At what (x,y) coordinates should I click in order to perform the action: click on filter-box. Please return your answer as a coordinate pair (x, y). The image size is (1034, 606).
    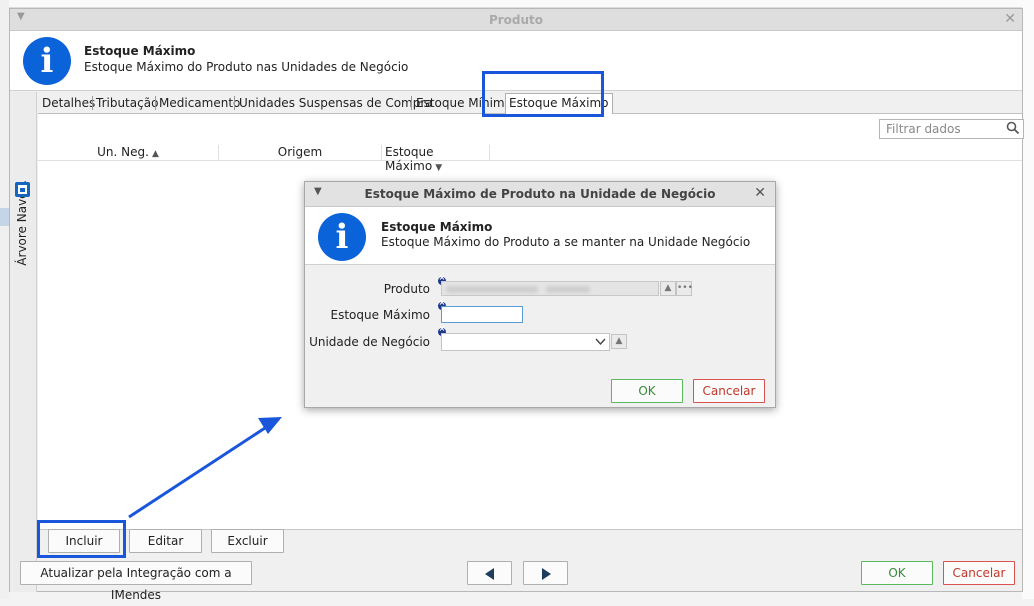
    Looking at the image, I should click on (951, 129).